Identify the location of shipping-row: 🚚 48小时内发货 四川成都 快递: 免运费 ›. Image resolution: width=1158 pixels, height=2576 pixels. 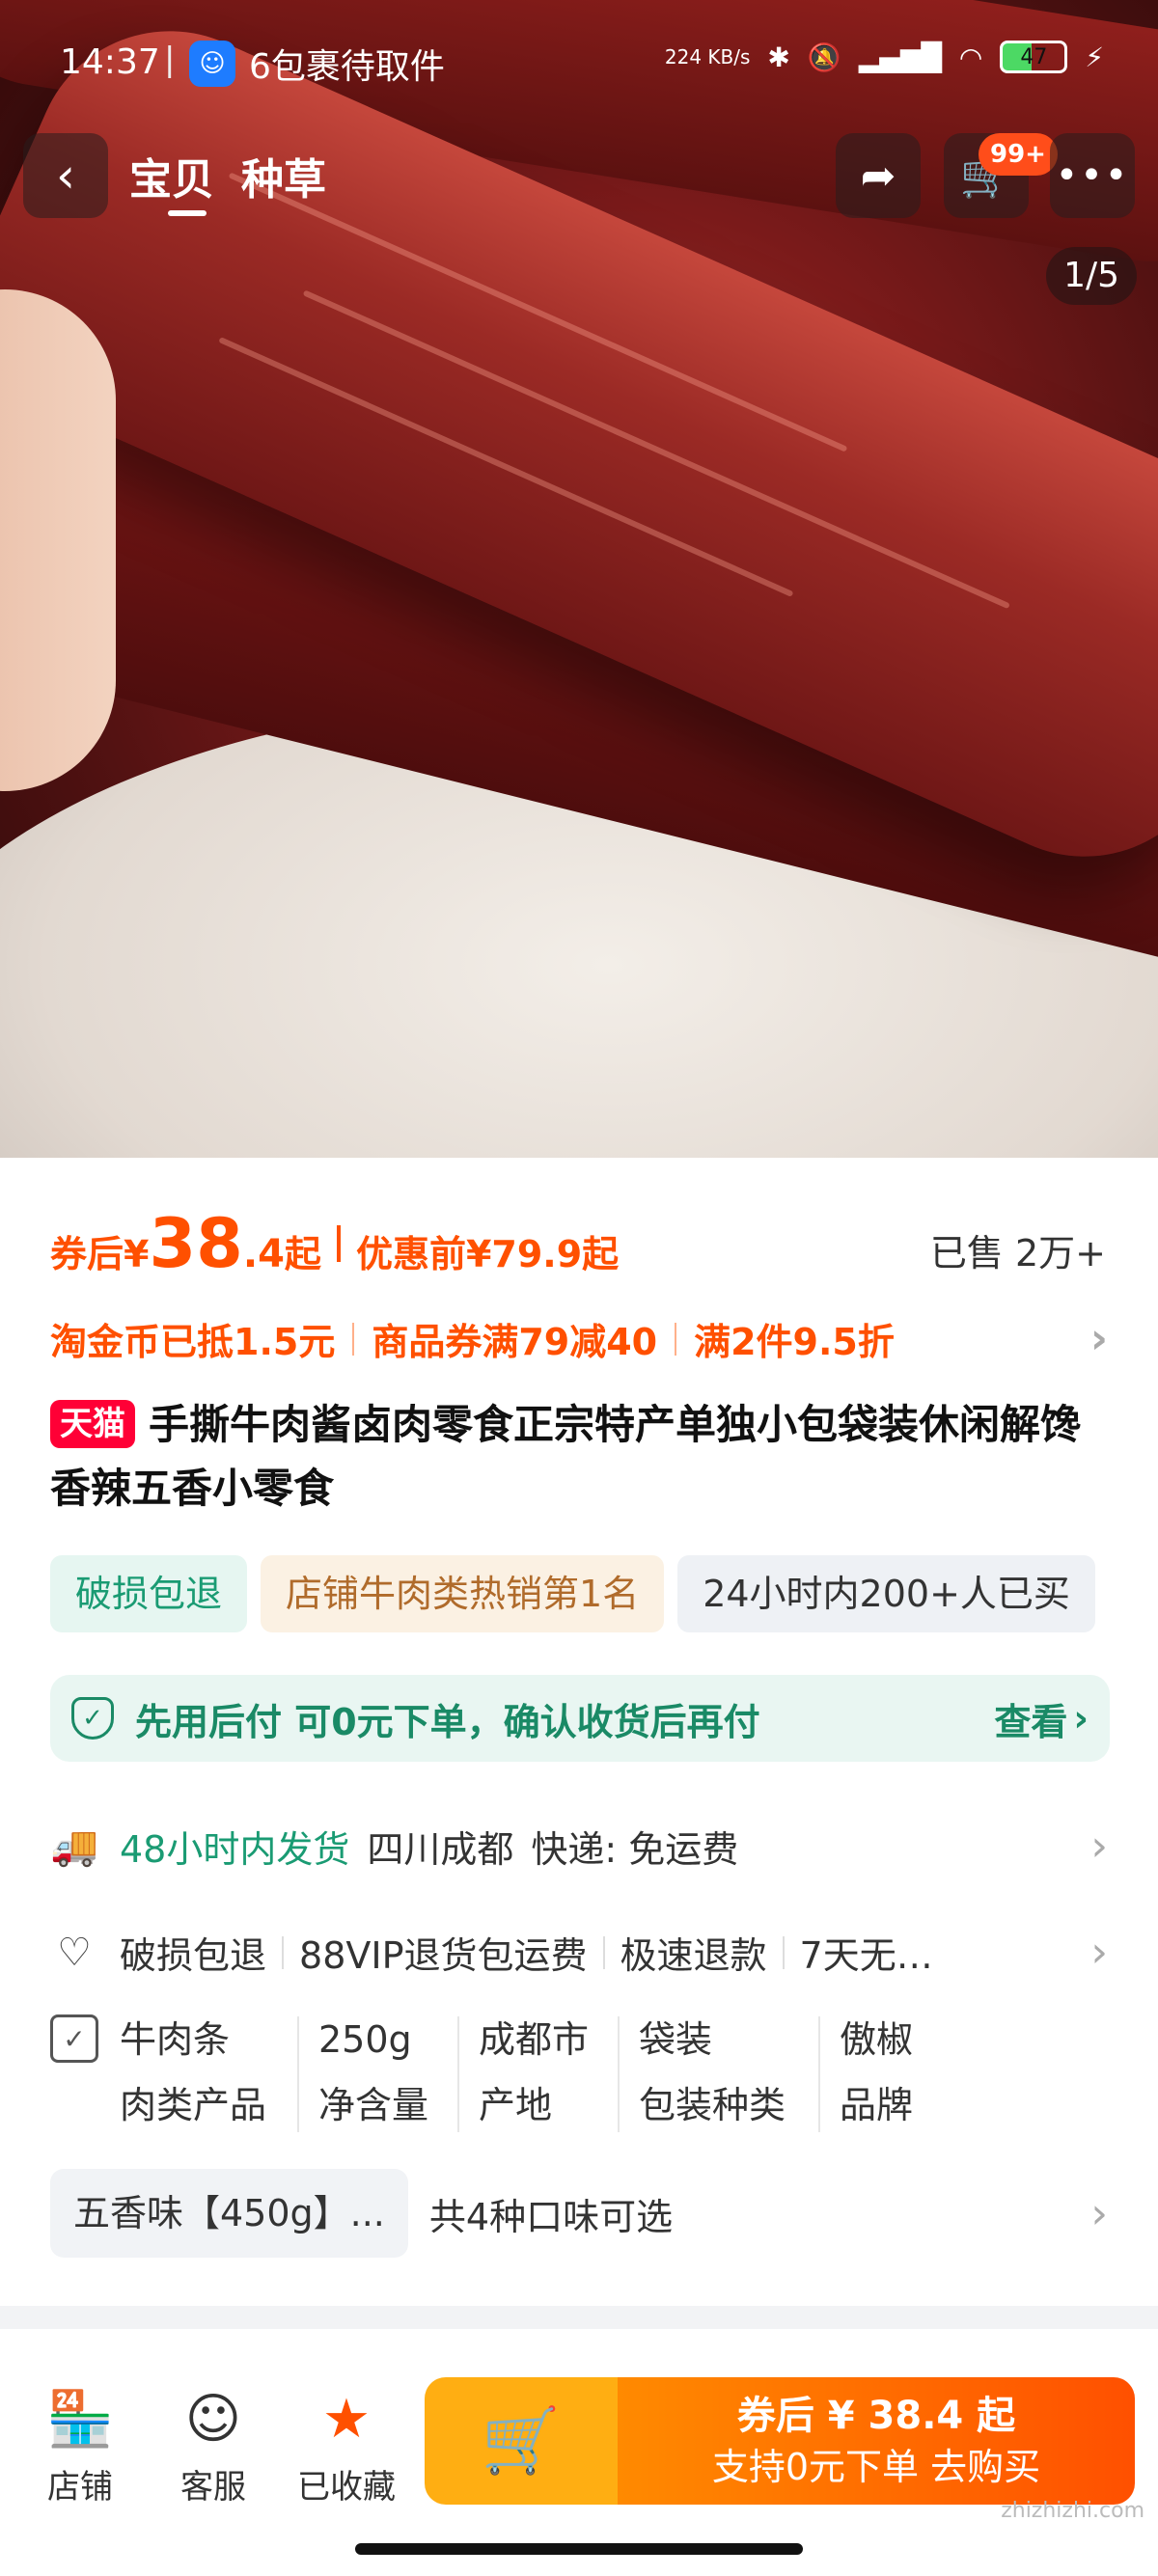
(581, 1846).